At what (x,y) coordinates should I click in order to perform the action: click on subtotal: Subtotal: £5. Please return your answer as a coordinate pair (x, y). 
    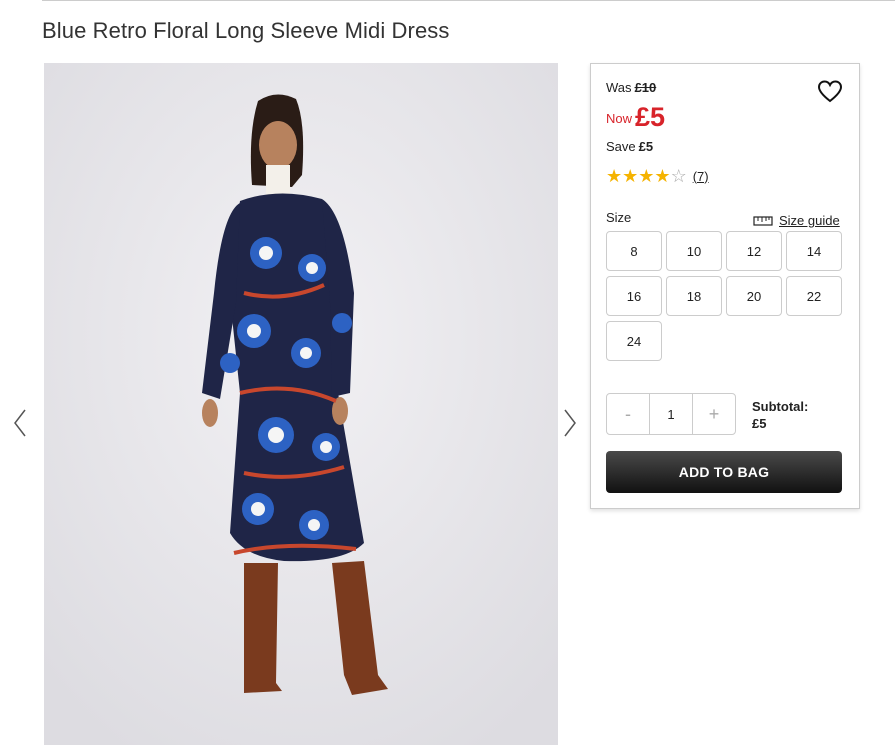
    Looking at the image, I should click on (780, 415).